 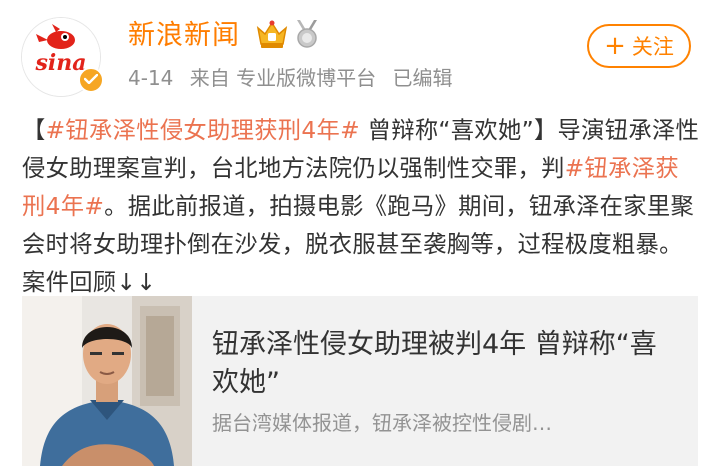 What do you see at coordinates (34, 130) in the screenshot?
I see `post-bracket-open: 【` at bounding box center [34, 130].